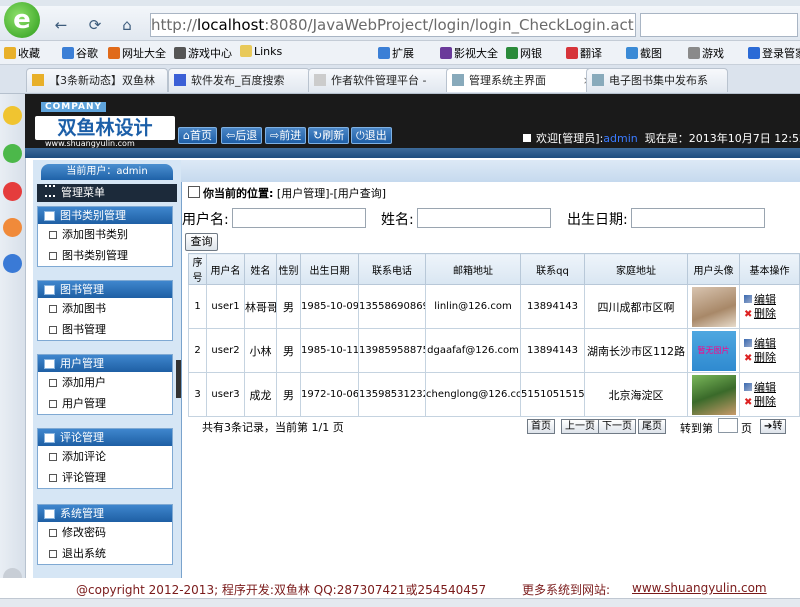 The width and height of the screenshot is (800, 607). What do you see at coordinates (552, 269) in the screenshot?
I see `col-header: 联系qq` at bounding box center [552, 269].